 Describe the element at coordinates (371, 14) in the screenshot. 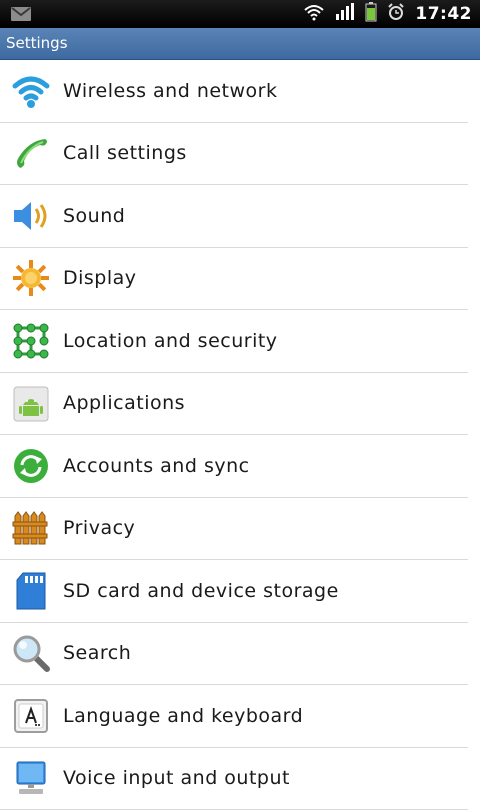

I see `battery-icon` at that location.